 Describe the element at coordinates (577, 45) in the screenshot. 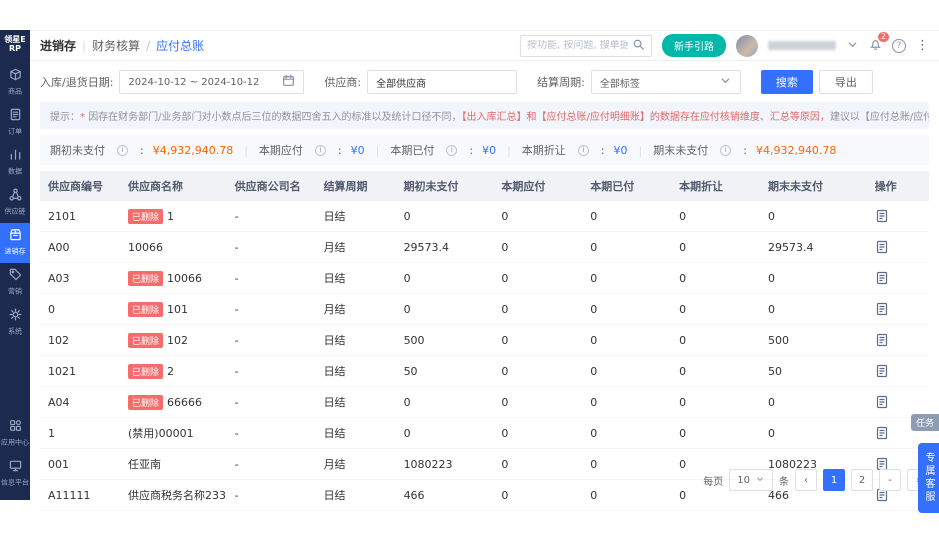

I see `search-input` at that location.